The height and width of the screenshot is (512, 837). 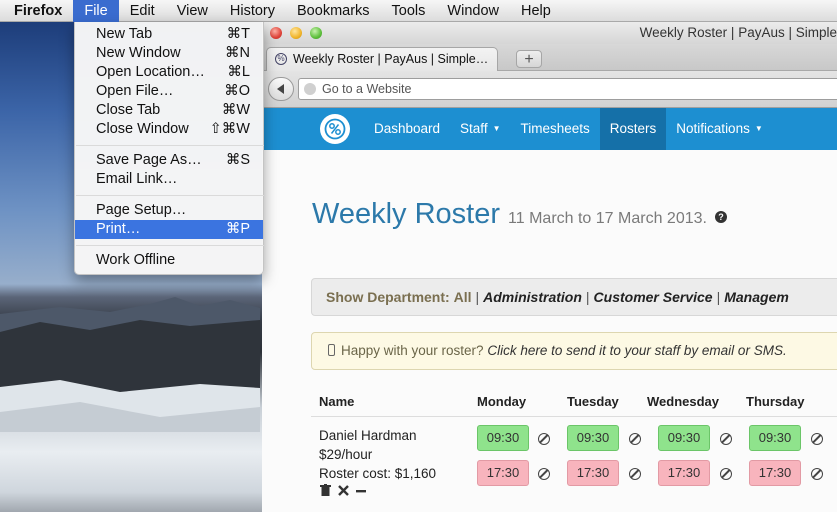 What do you see at coordinates (519, 214) in the screenshot?
I see `page-heading: Weekly Roster 11 March to 17 March 2013.?` at bounding box center [519, 214].